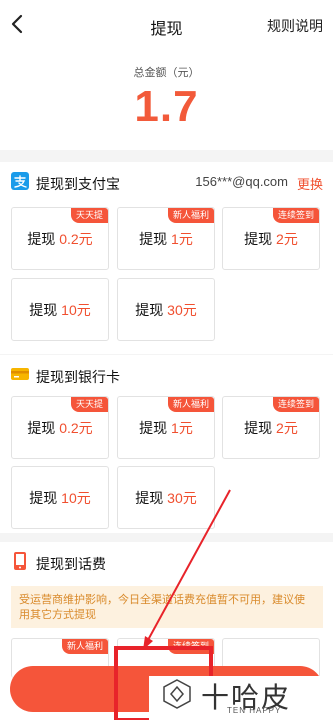 The width and height of the screenshot is (333, 720). Describe the element at coordinates (177, 694) in the screenshot. I see `watermark-logo-icon` at that location.